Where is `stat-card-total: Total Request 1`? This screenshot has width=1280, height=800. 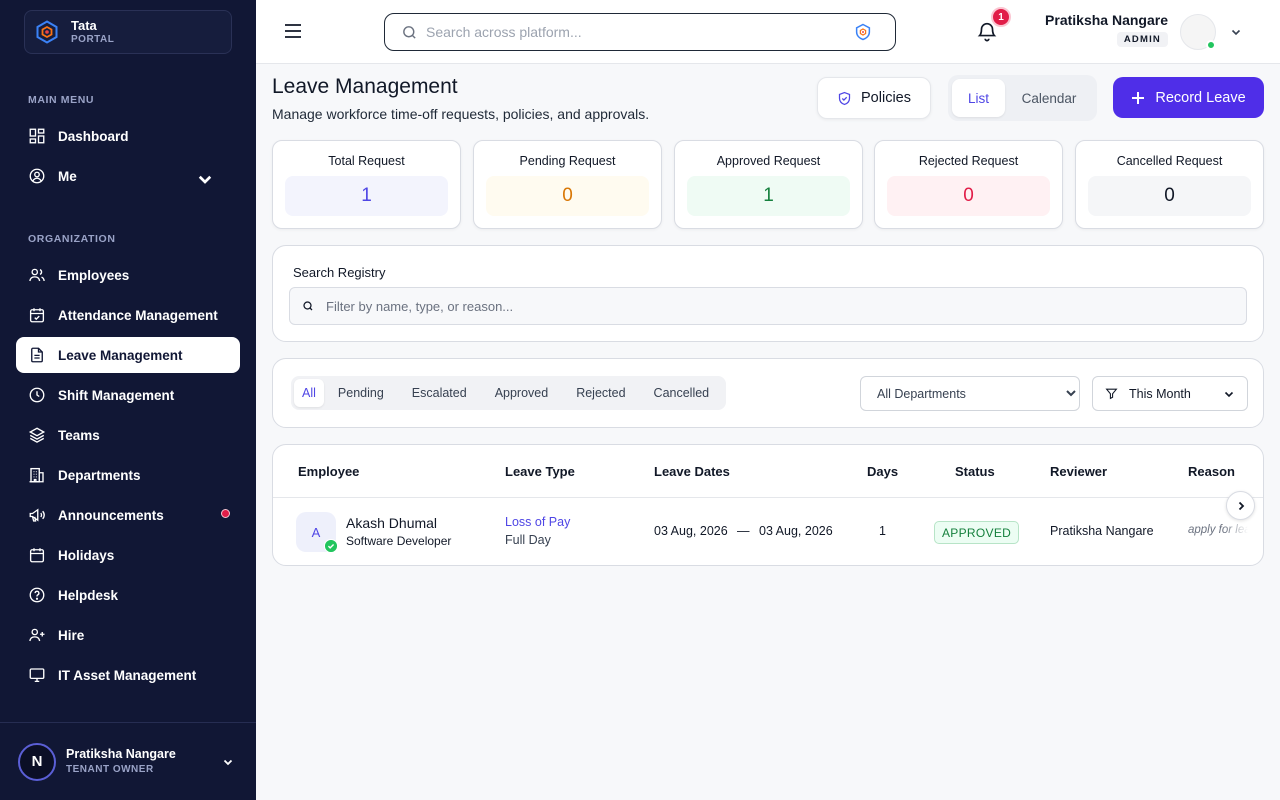
stat-card-total: Total Request 1 is located at coordinates (366, 184).